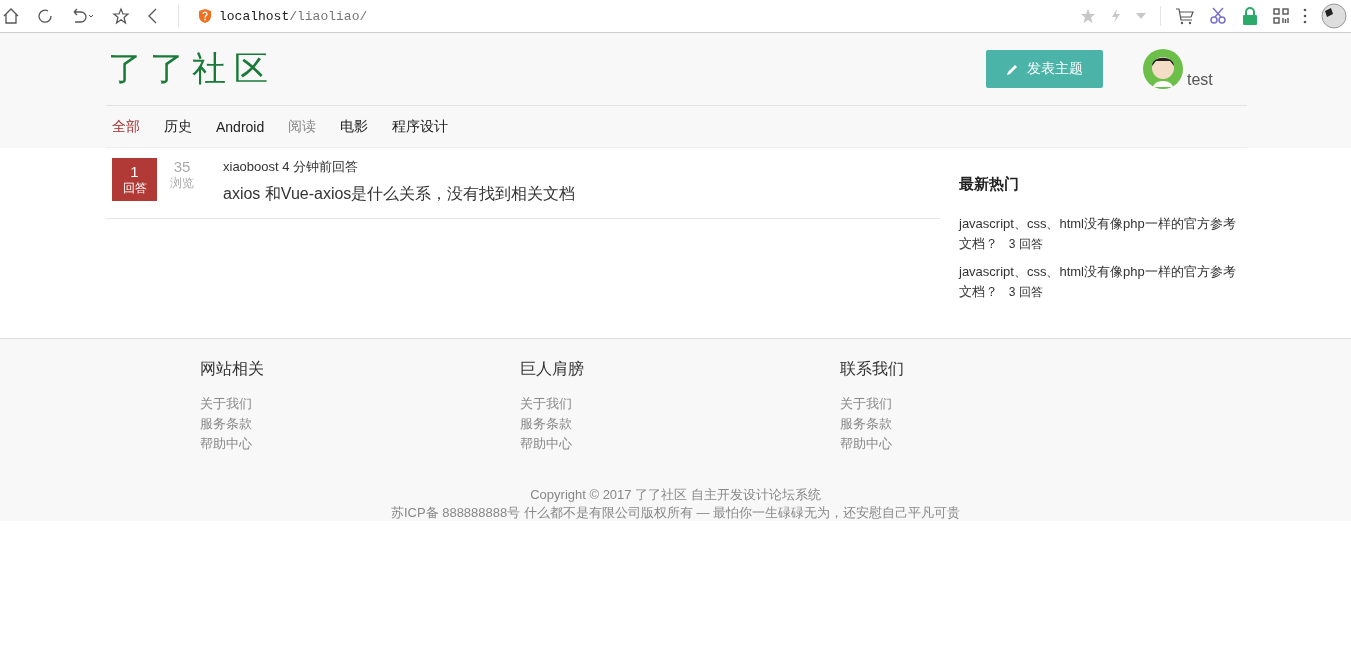 This screenshot has width=1351, height=651. What do you see at coordinates (1163, 69) in the screenshot?
I see `avatar-icon` at bounding box center [1163, 69].